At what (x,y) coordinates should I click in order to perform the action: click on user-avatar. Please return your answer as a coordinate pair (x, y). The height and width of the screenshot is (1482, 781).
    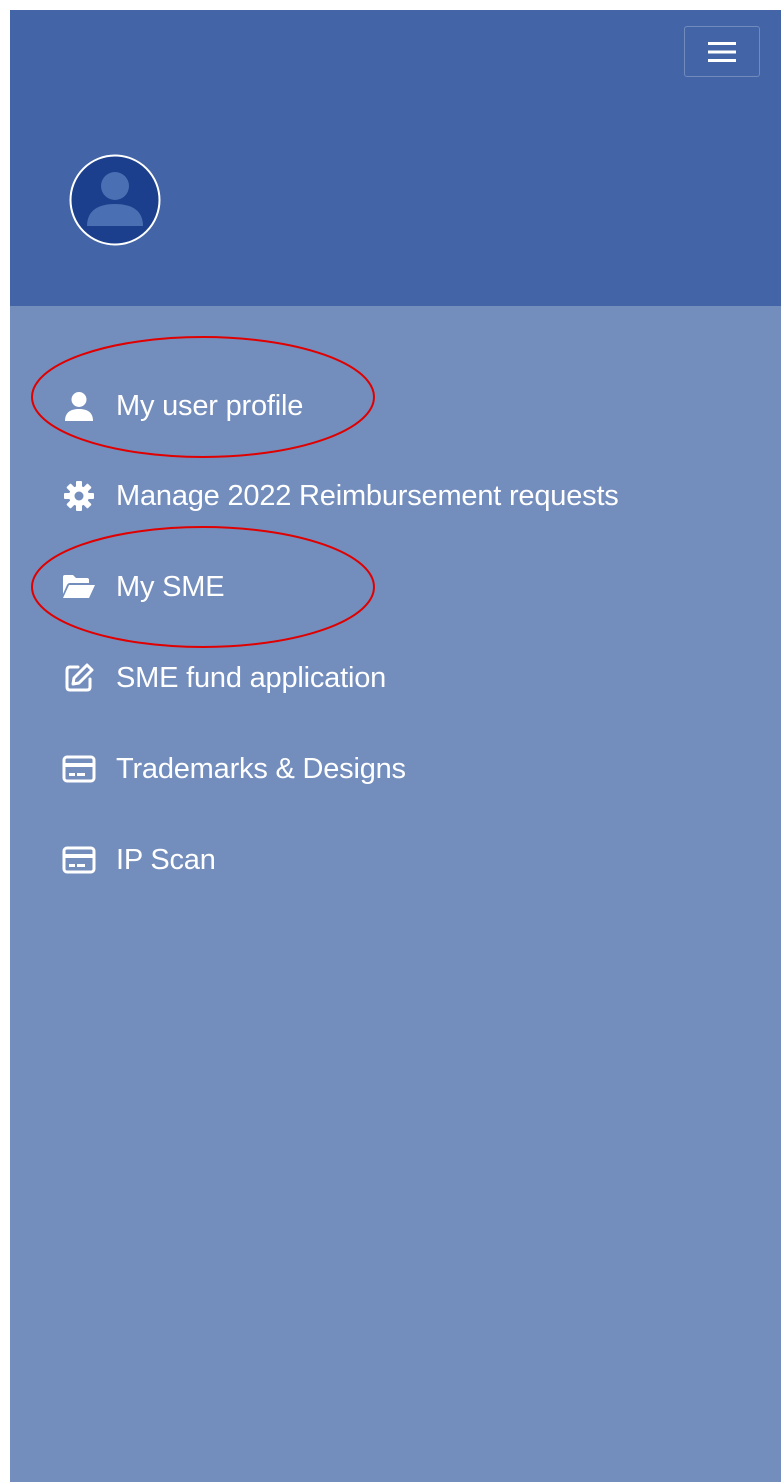
    Looking at the image, I should click on (115, 200).